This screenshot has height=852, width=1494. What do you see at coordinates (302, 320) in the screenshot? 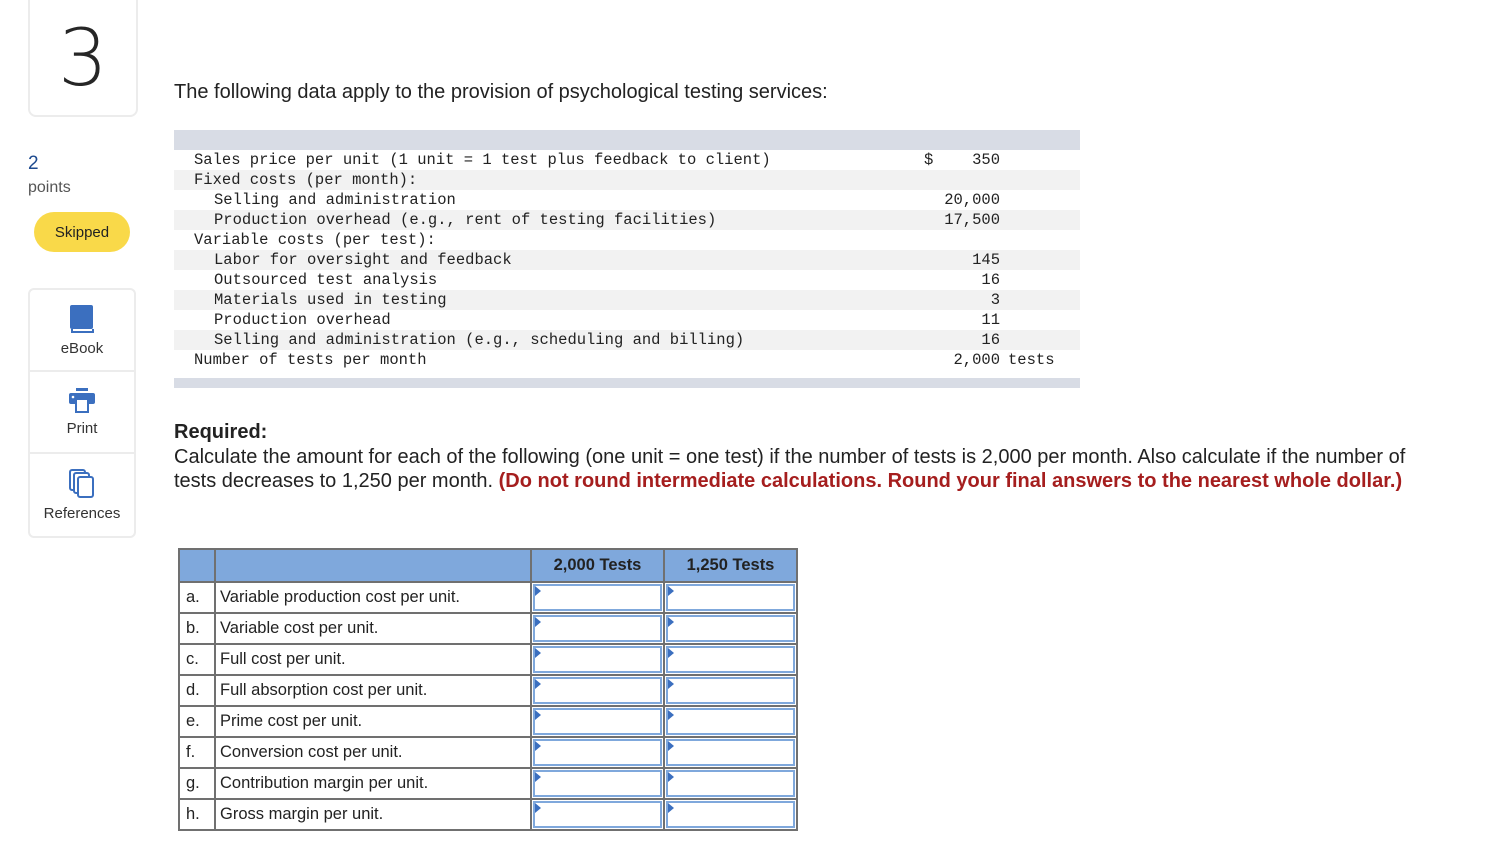
I see `data-row-label: Production overhead` at bounding box center [302, 320].